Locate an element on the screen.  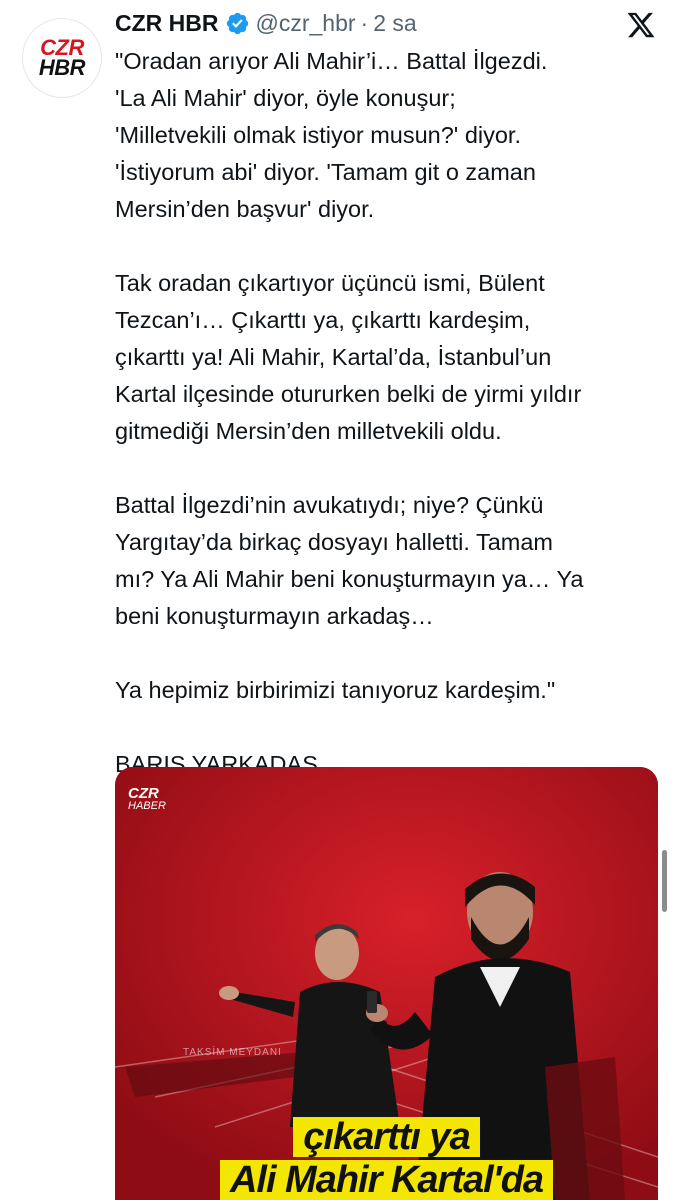
caption-text: çıkarttı ya is located at coordinates (386, 1137).